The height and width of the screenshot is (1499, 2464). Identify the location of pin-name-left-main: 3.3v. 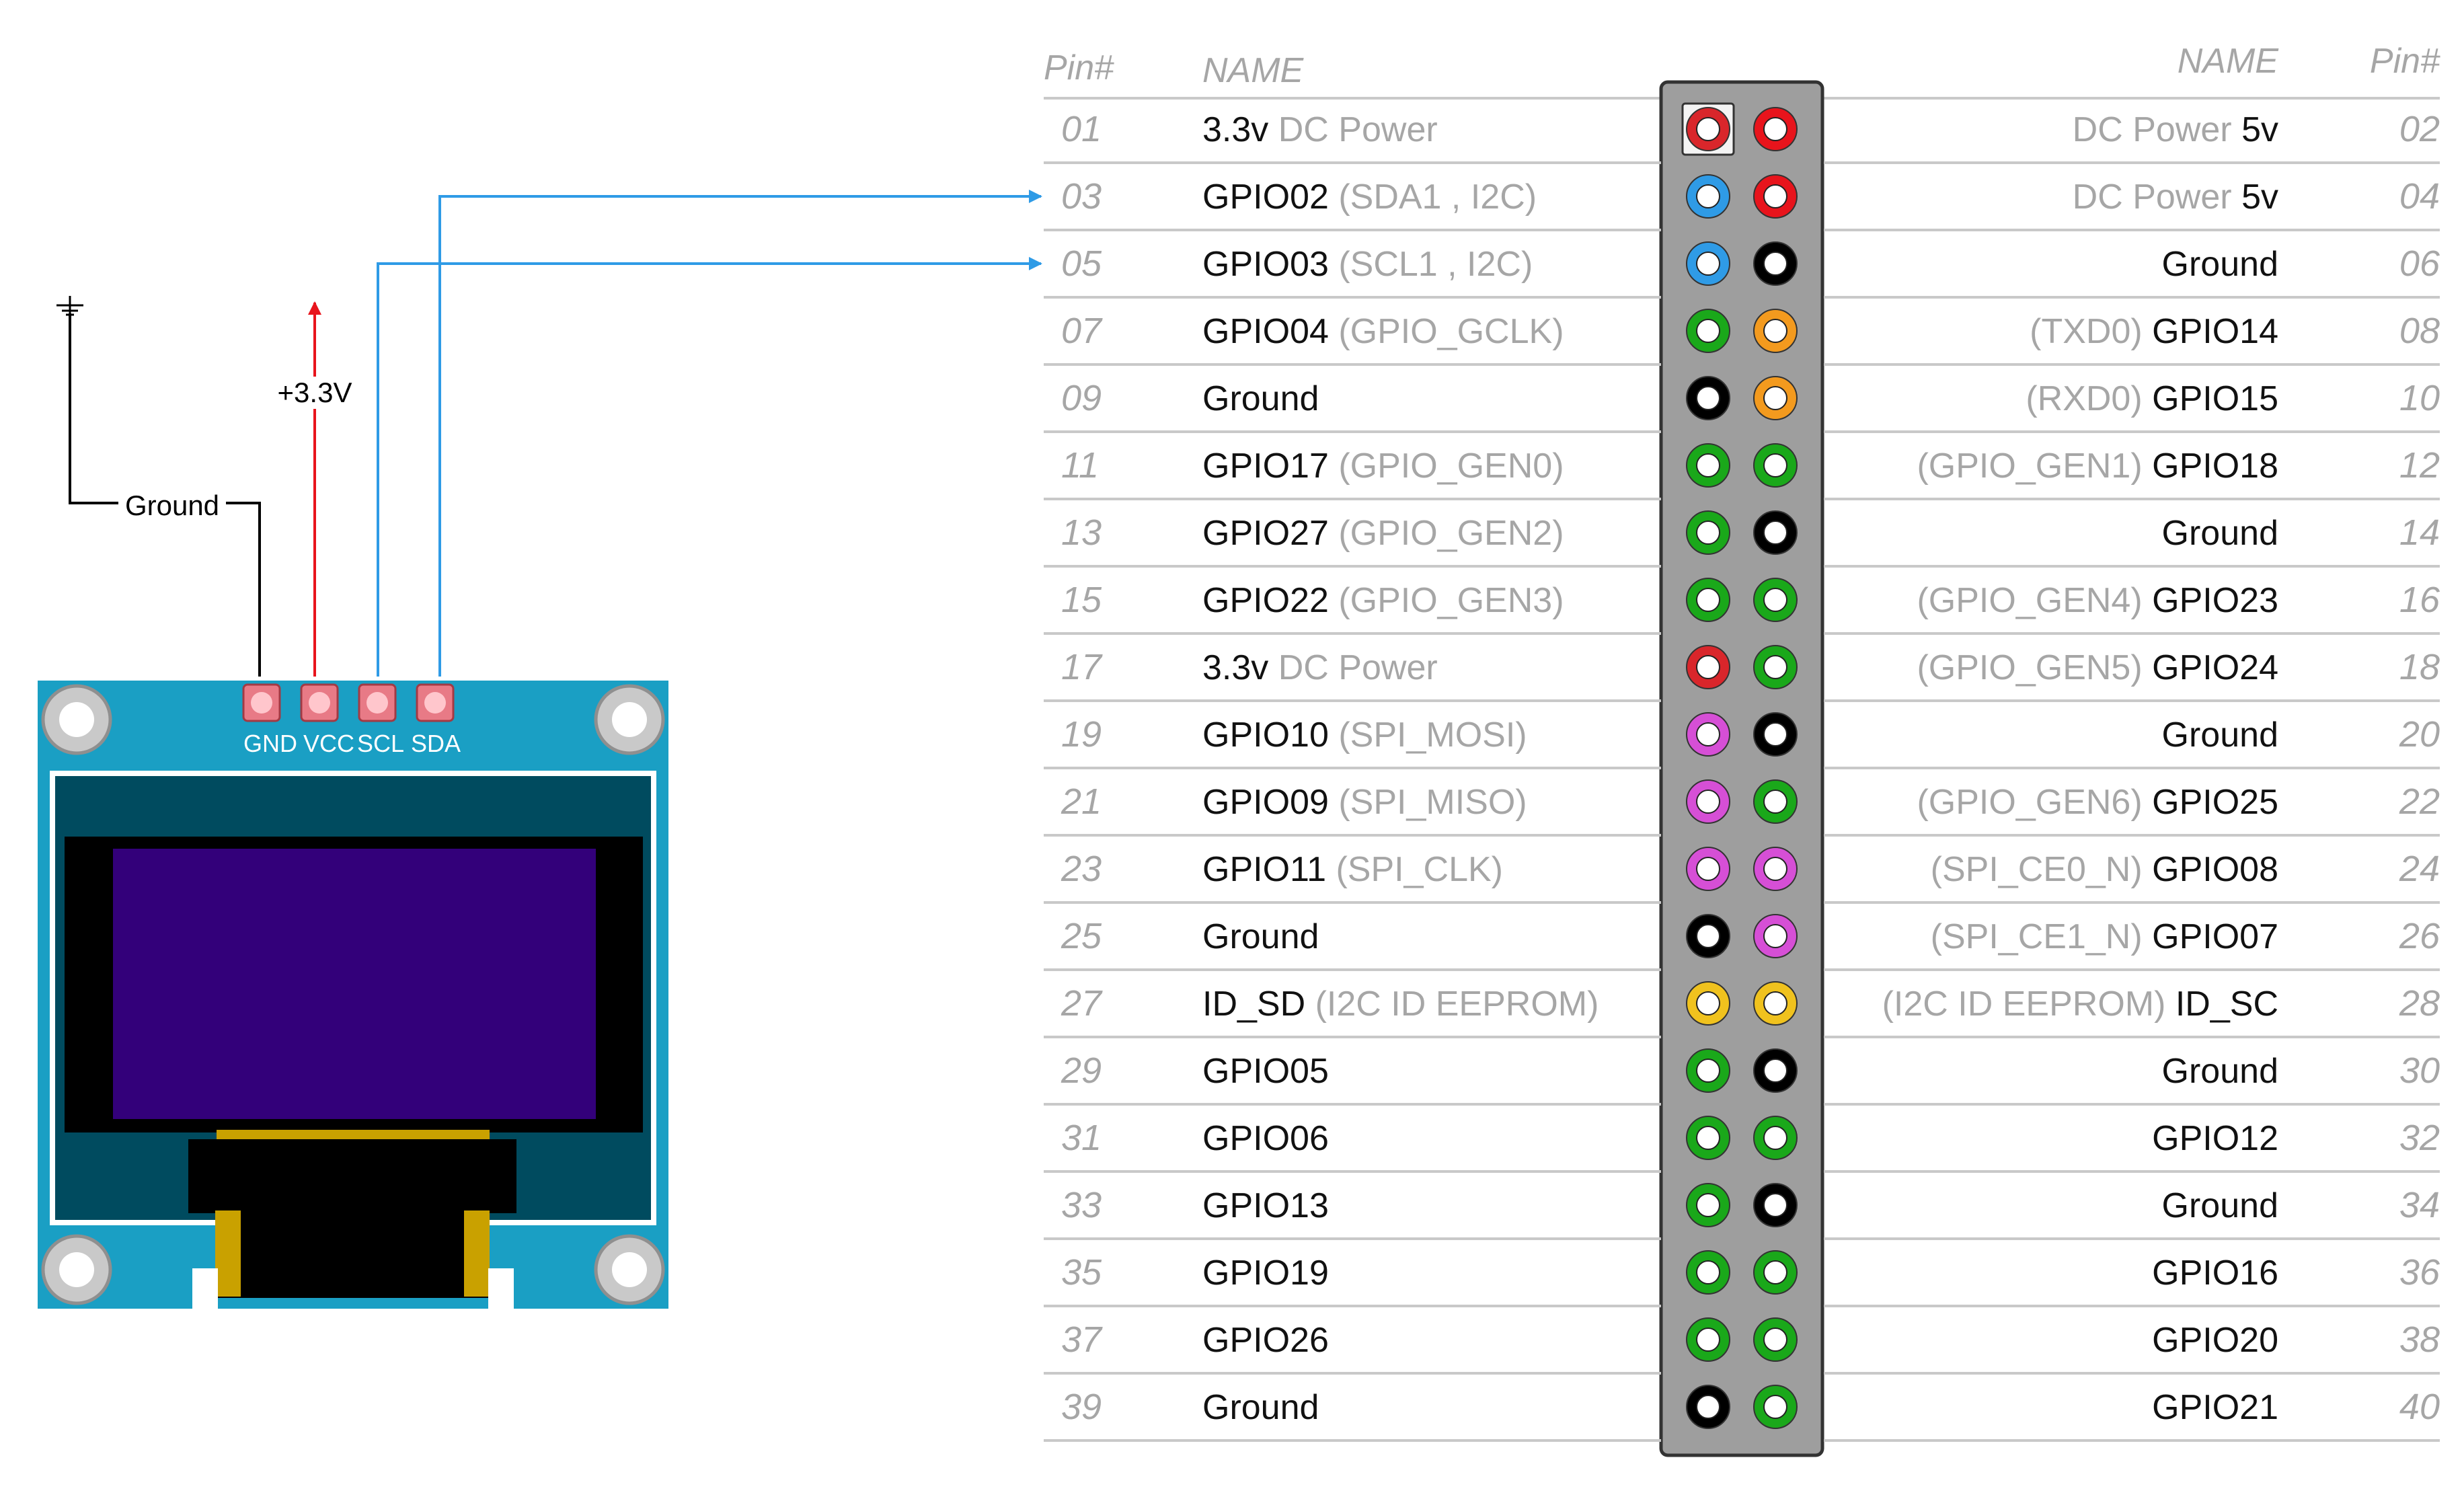
(1235, 129).